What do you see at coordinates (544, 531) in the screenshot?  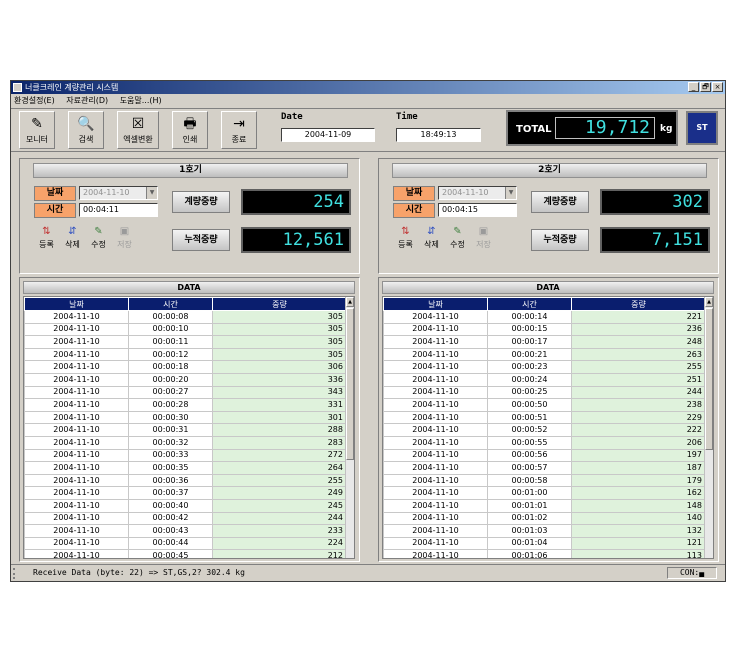 I see `table-row: 2004-11-10 00:01:03 132` at bounding box center [544, 531].